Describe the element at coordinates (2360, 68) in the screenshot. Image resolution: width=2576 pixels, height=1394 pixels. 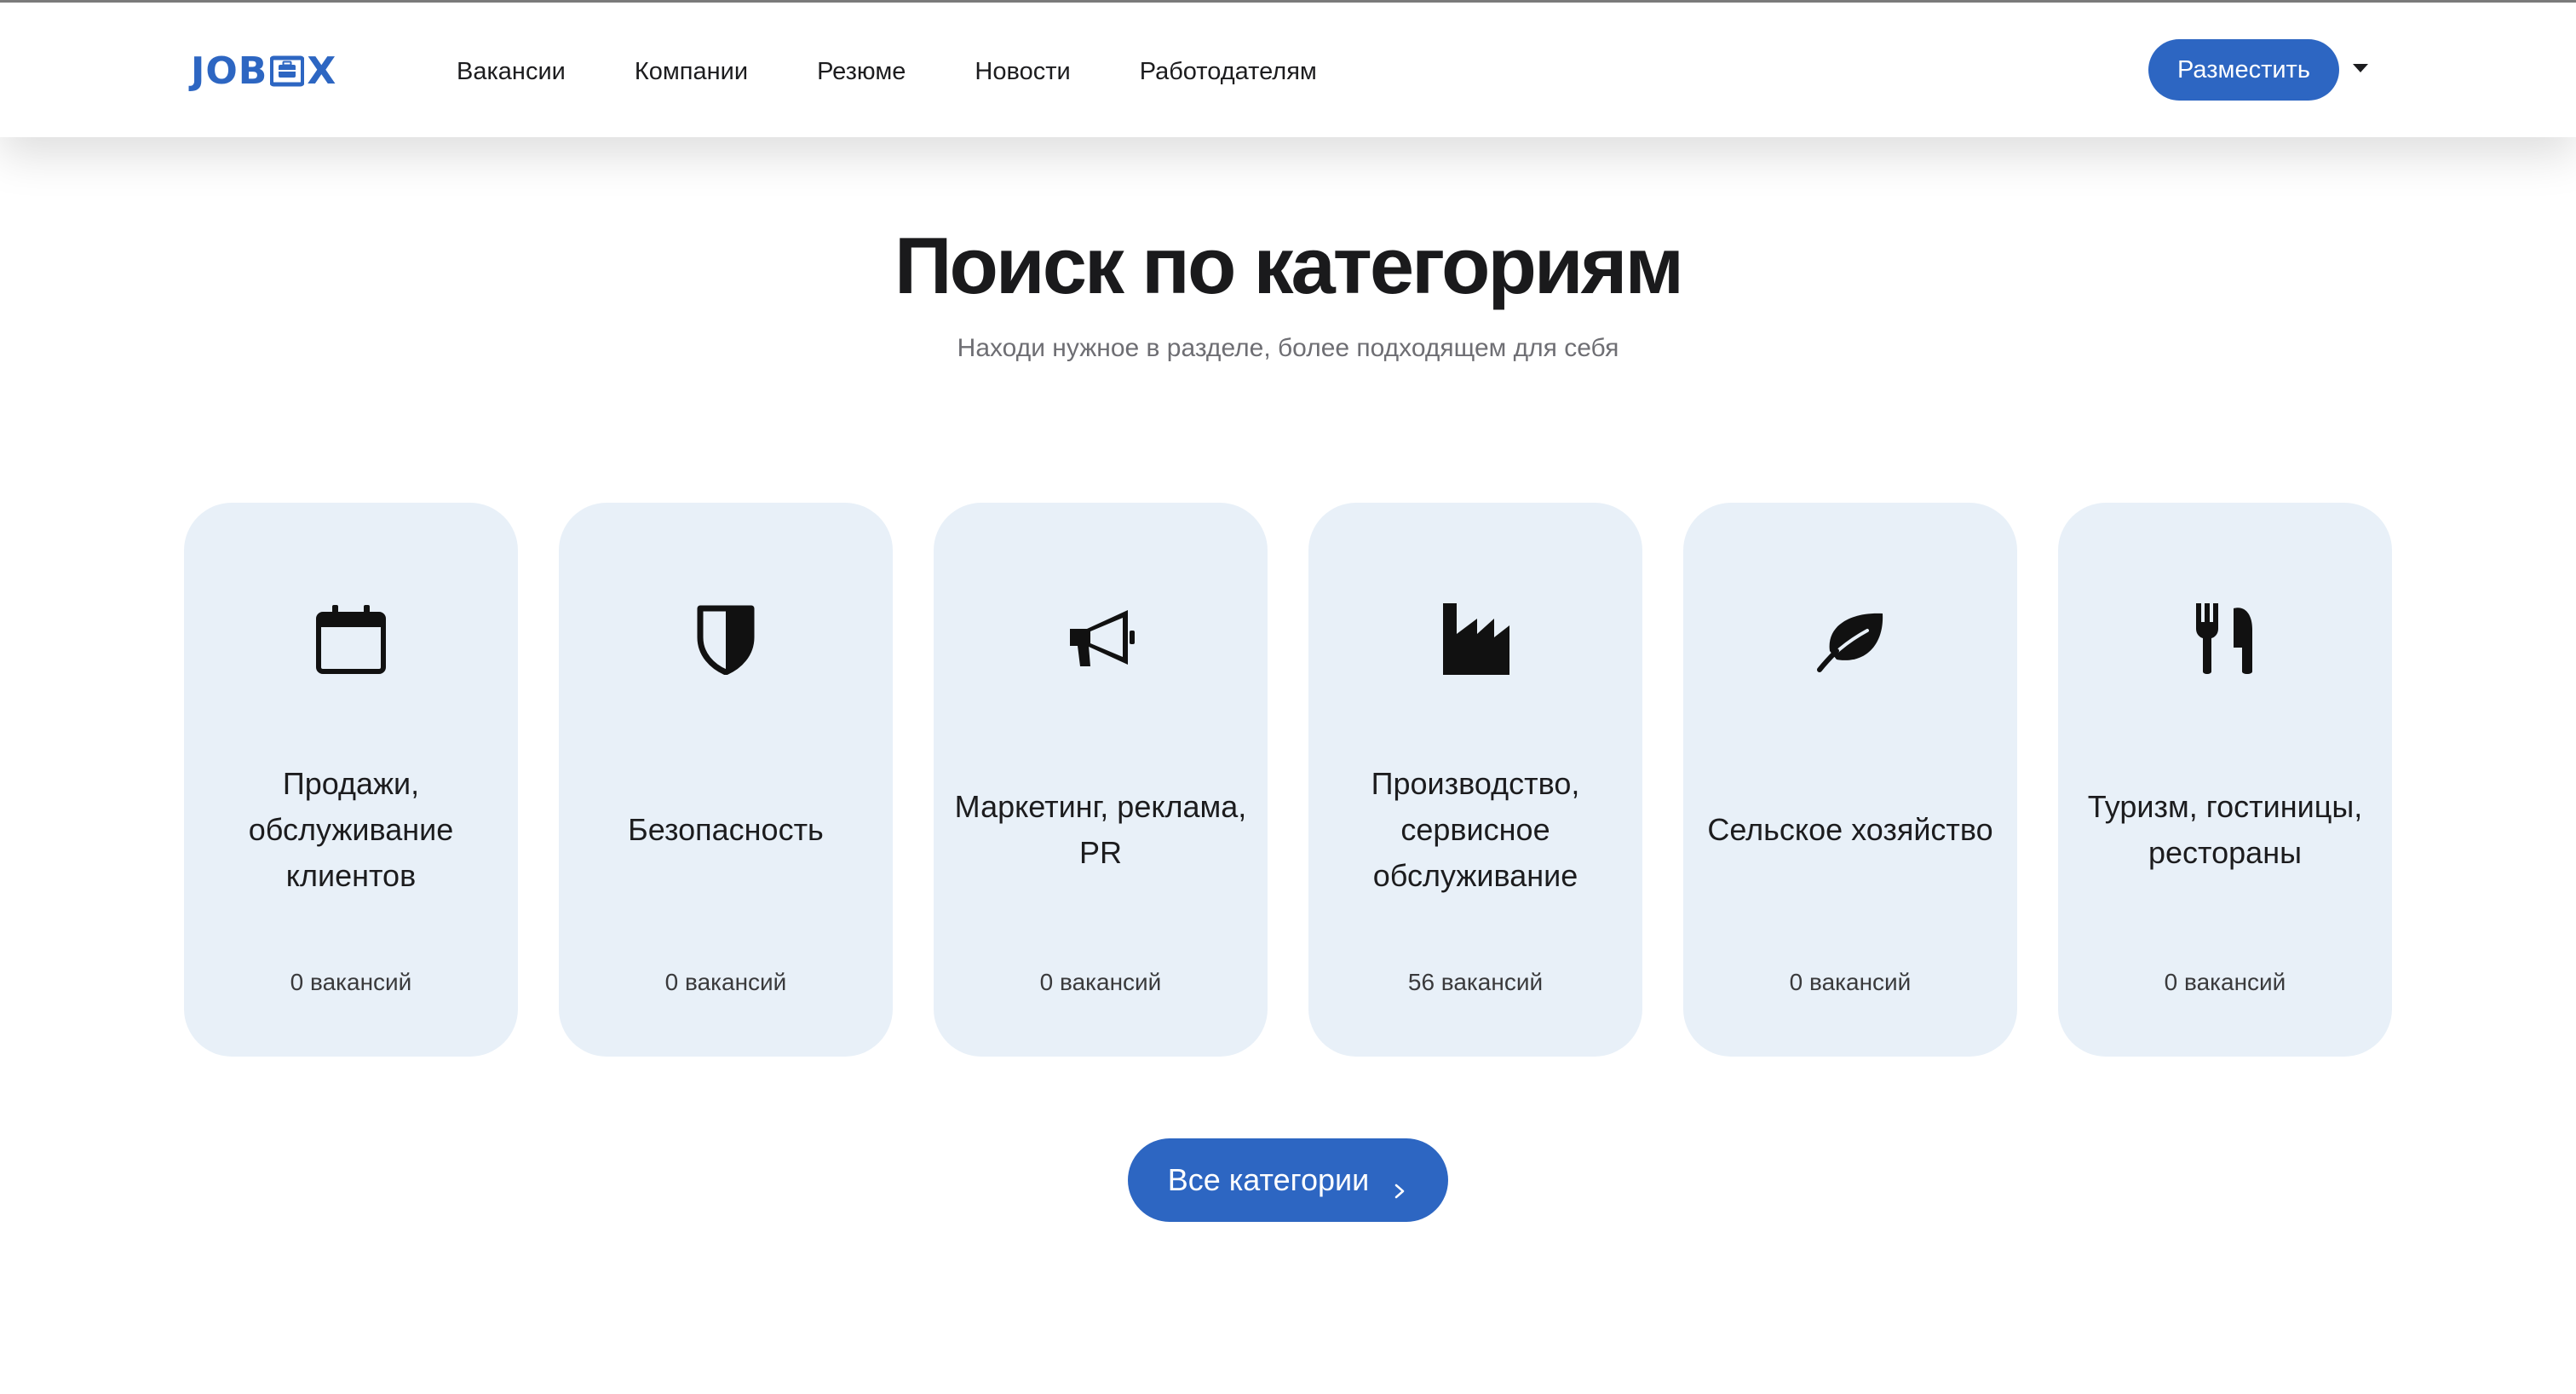
I see `caret-down-icon` at that location.